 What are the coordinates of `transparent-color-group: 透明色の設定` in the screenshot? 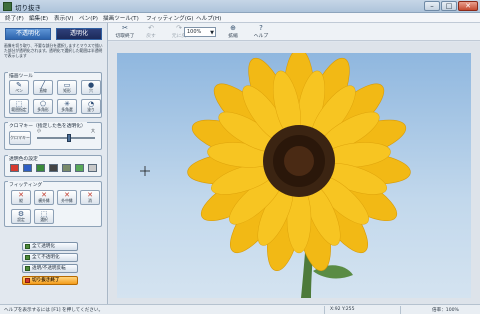 It's located at (53, 166).